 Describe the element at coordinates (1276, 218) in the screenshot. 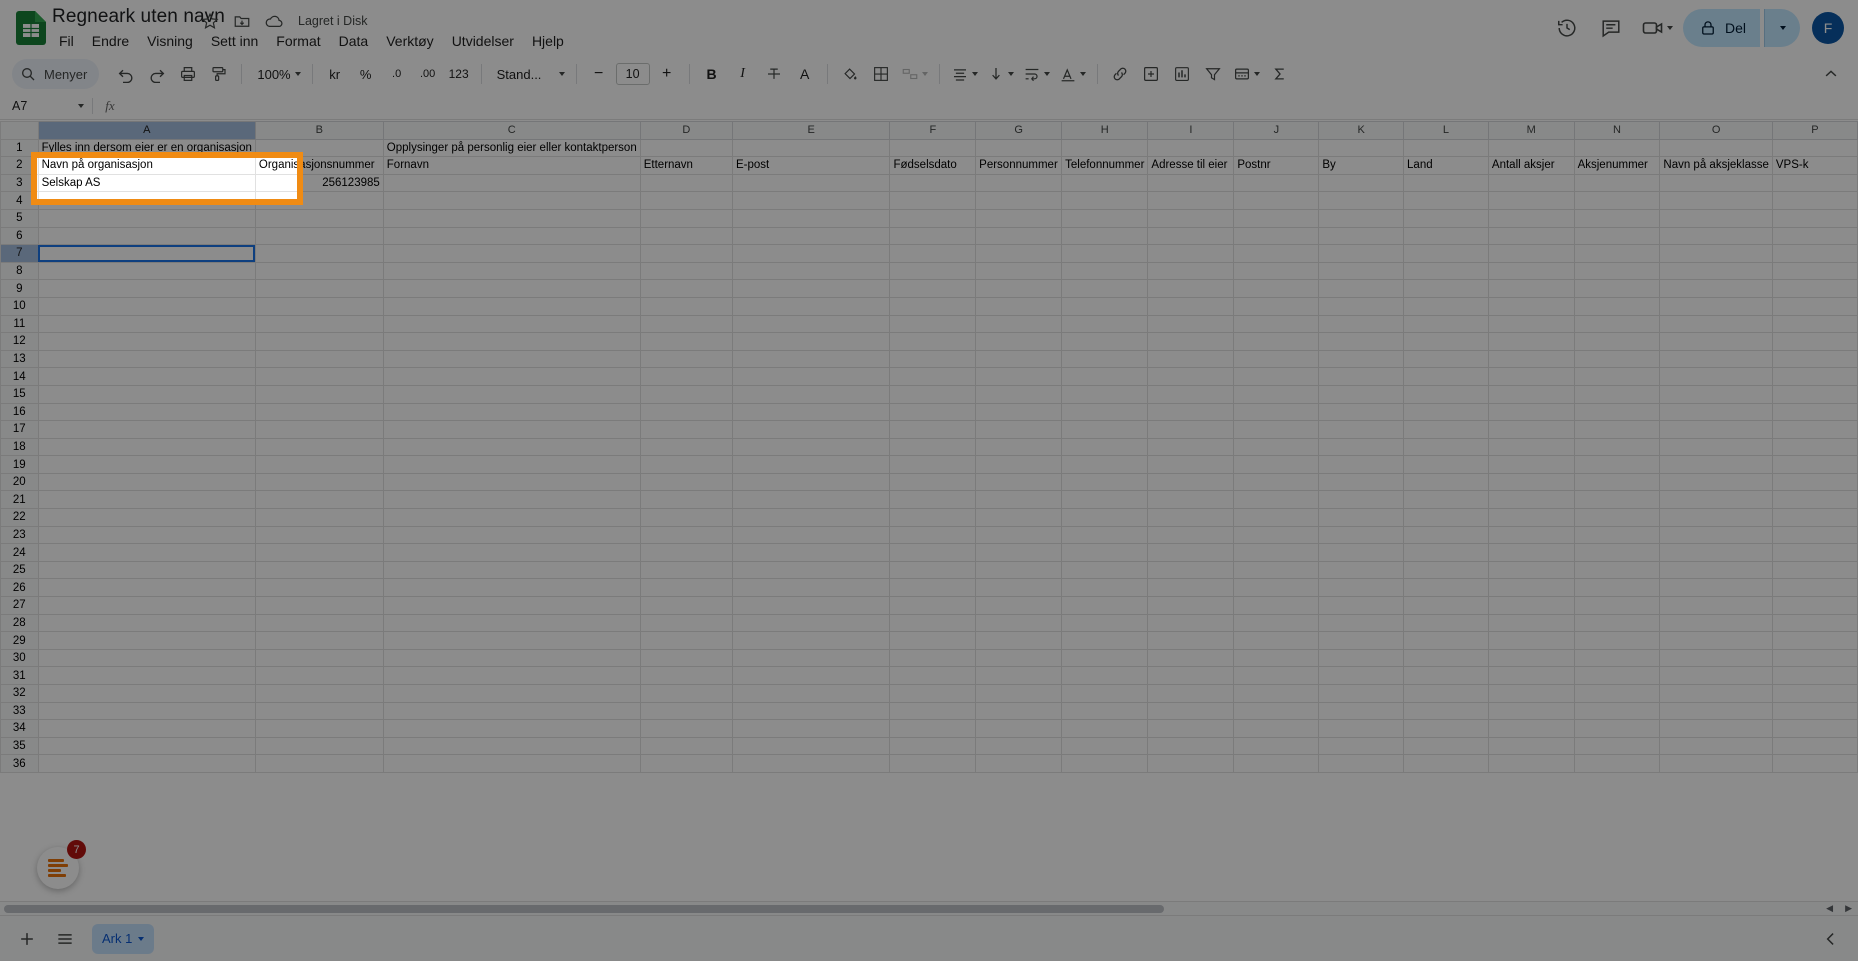

I see `cell-j5` at that location.